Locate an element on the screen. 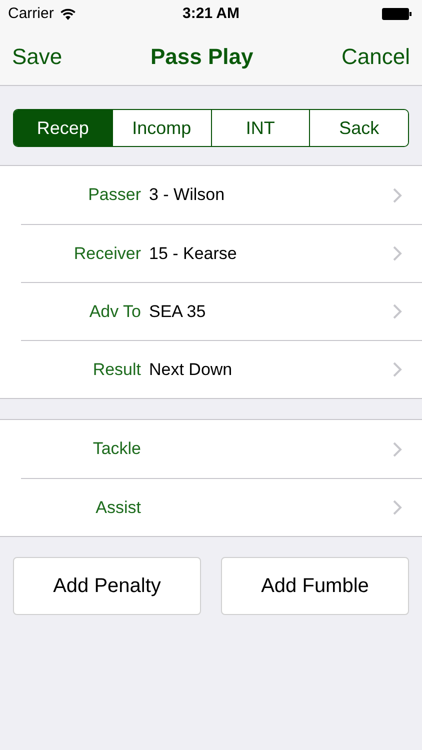  row-value: SEA 35 is located at coordinates (177, 311).